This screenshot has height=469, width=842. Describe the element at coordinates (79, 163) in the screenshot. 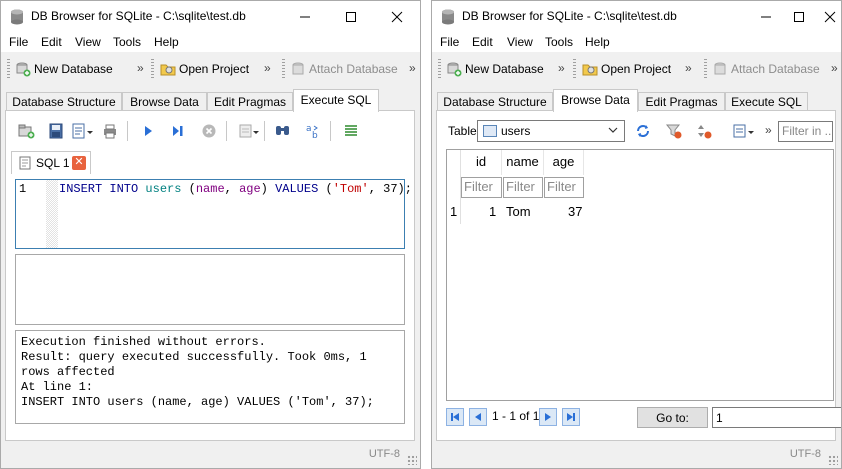

I see `close-tab-button: ✕` at that location.